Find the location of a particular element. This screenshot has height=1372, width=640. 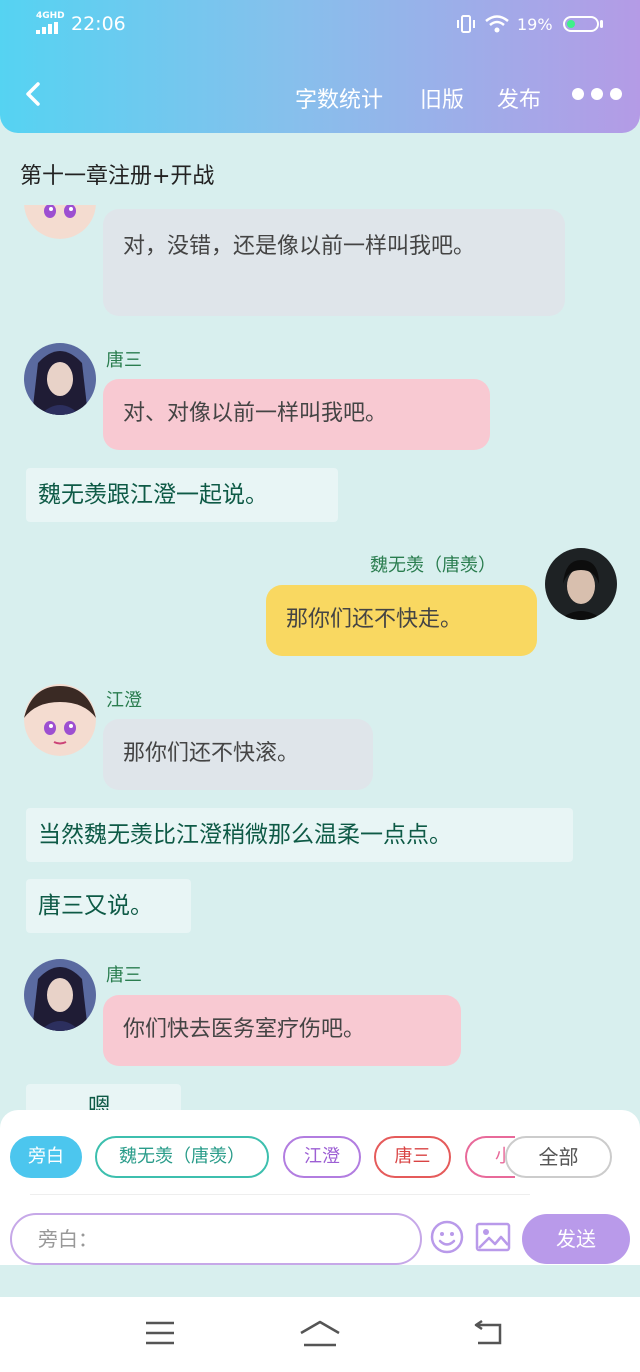

publish-button: 发布 is located at coordinates (519, 98).